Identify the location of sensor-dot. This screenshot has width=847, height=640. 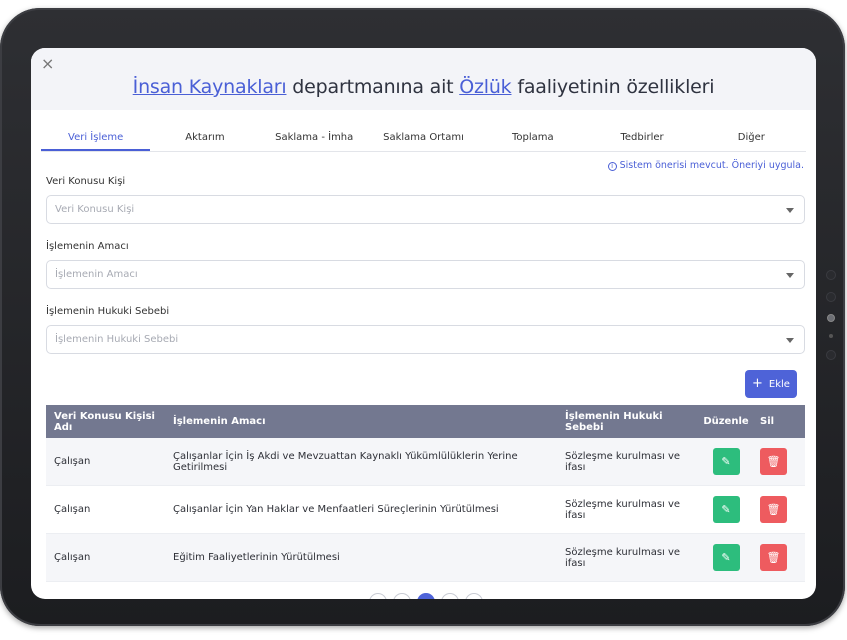
(831, 336).